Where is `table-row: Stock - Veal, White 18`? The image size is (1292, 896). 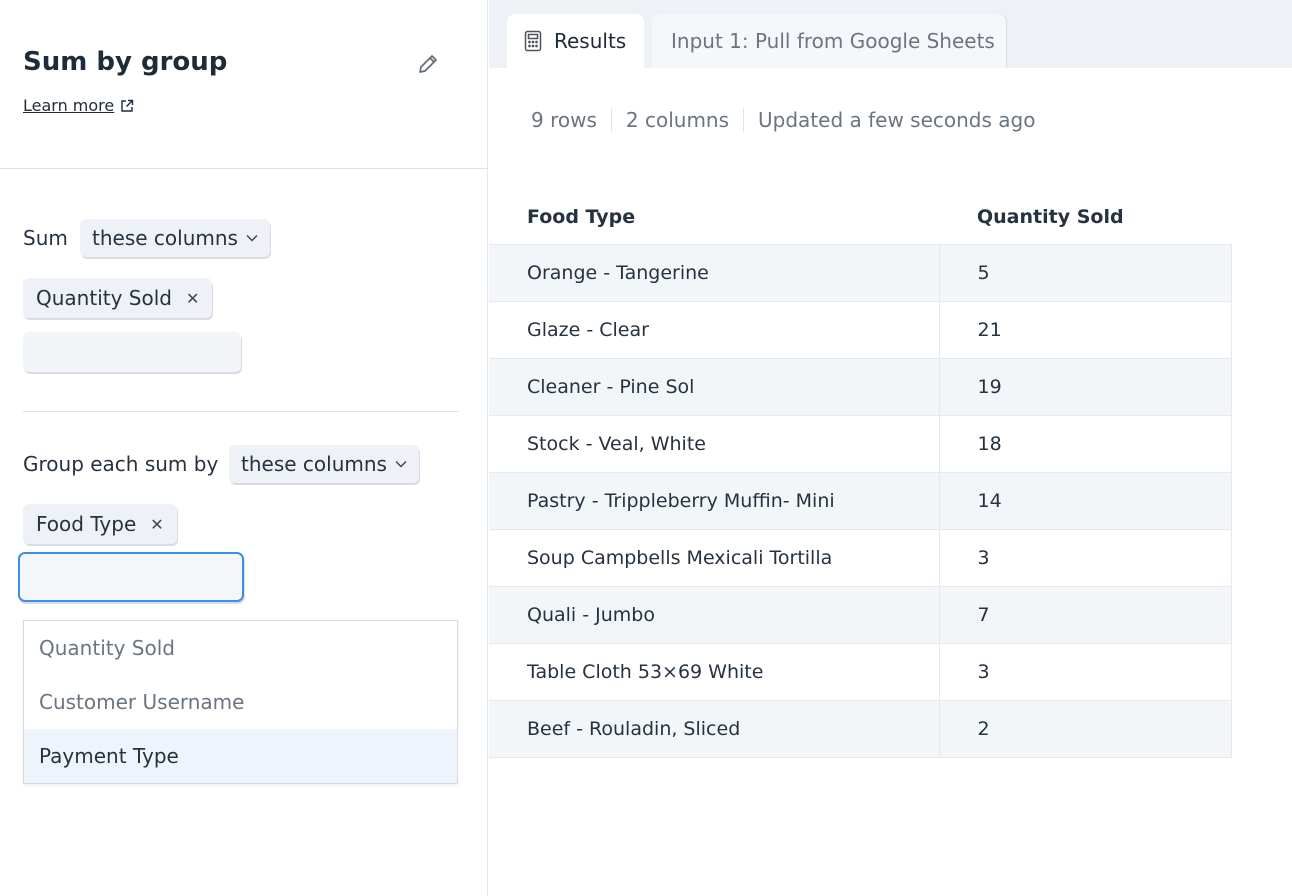 table-row: Stock - Veal, White 18 is located at coordinates (860, 444).